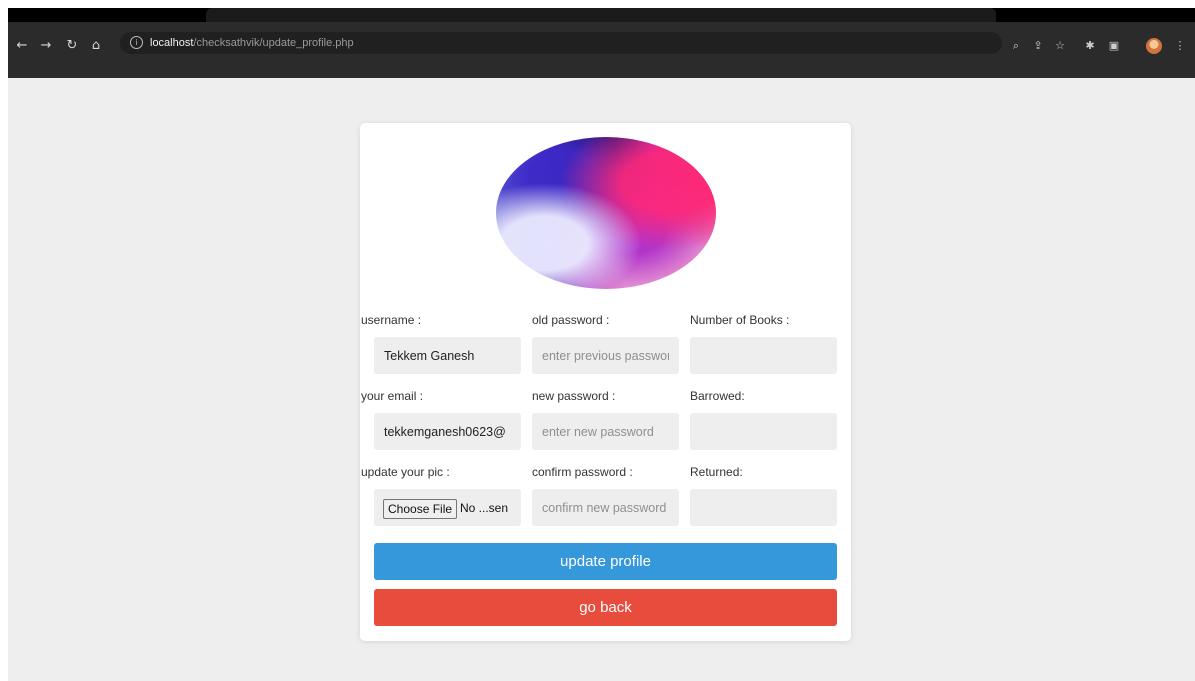 This screenshot has height=681, width=1195. I want to click on number-of-books-input, so click(763, 355).